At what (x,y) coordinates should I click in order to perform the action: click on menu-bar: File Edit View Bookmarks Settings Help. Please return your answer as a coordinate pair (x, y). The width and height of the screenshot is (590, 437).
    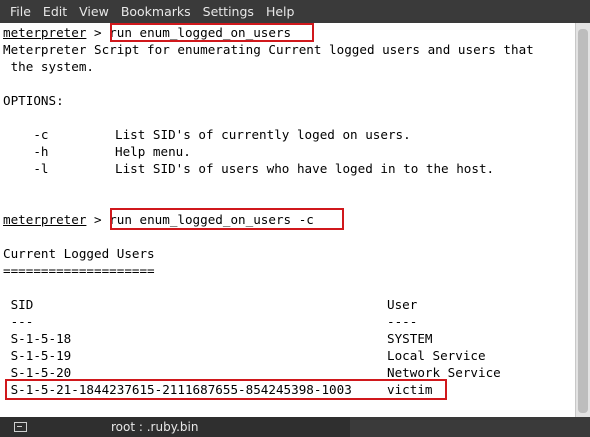
    Looking at the image, I should click on (295, 11).